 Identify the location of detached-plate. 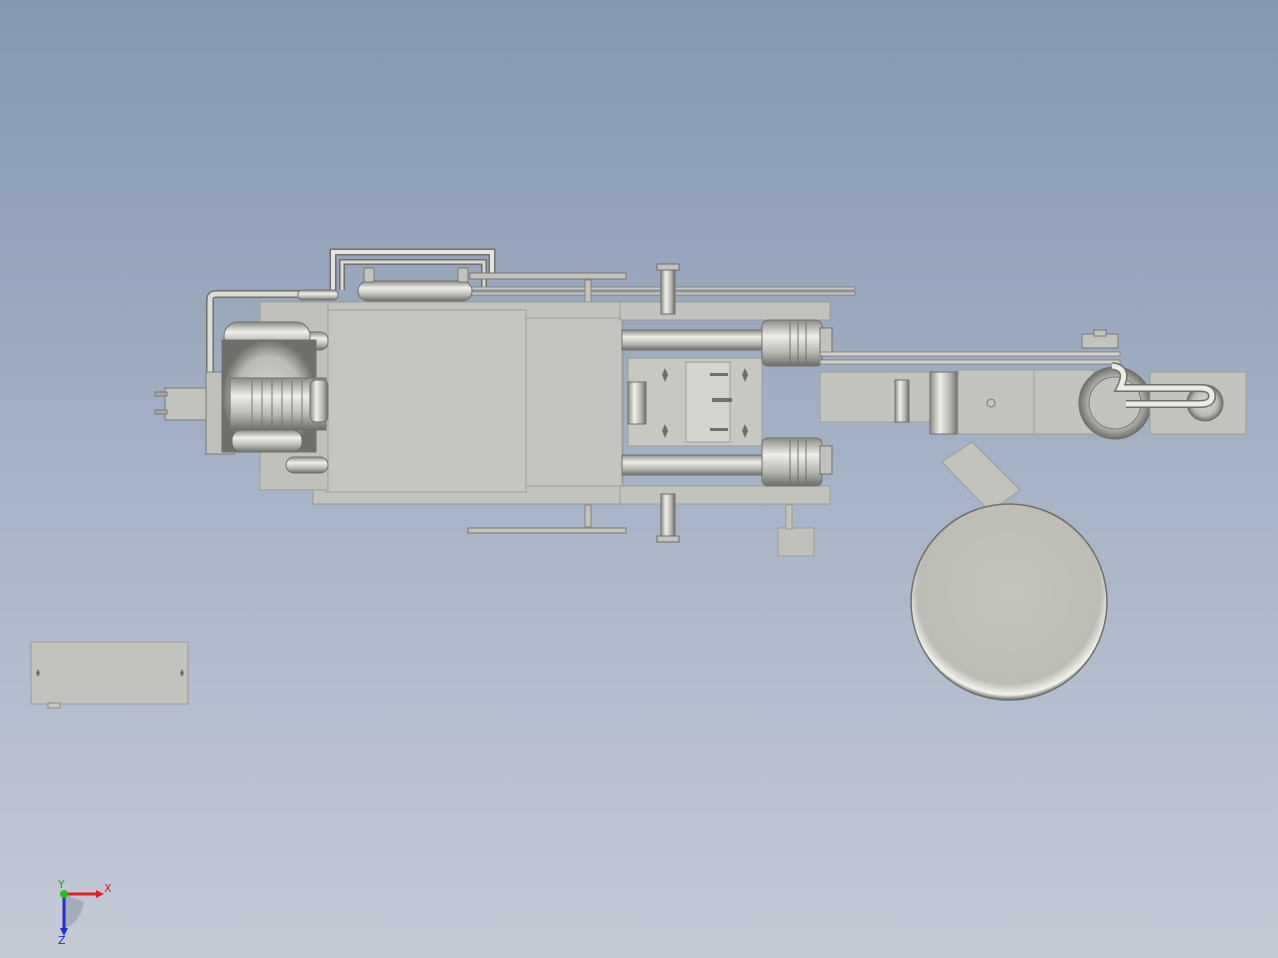
(109, 675).